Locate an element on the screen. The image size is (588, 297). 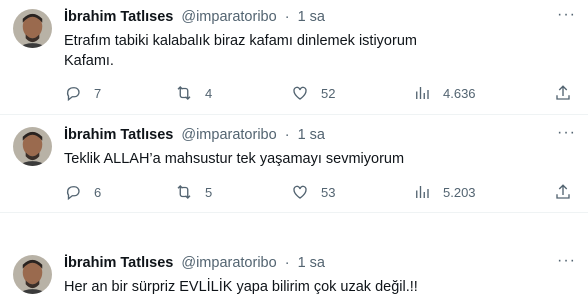
views-button: 4.636 is located at coordinates (444, 93).